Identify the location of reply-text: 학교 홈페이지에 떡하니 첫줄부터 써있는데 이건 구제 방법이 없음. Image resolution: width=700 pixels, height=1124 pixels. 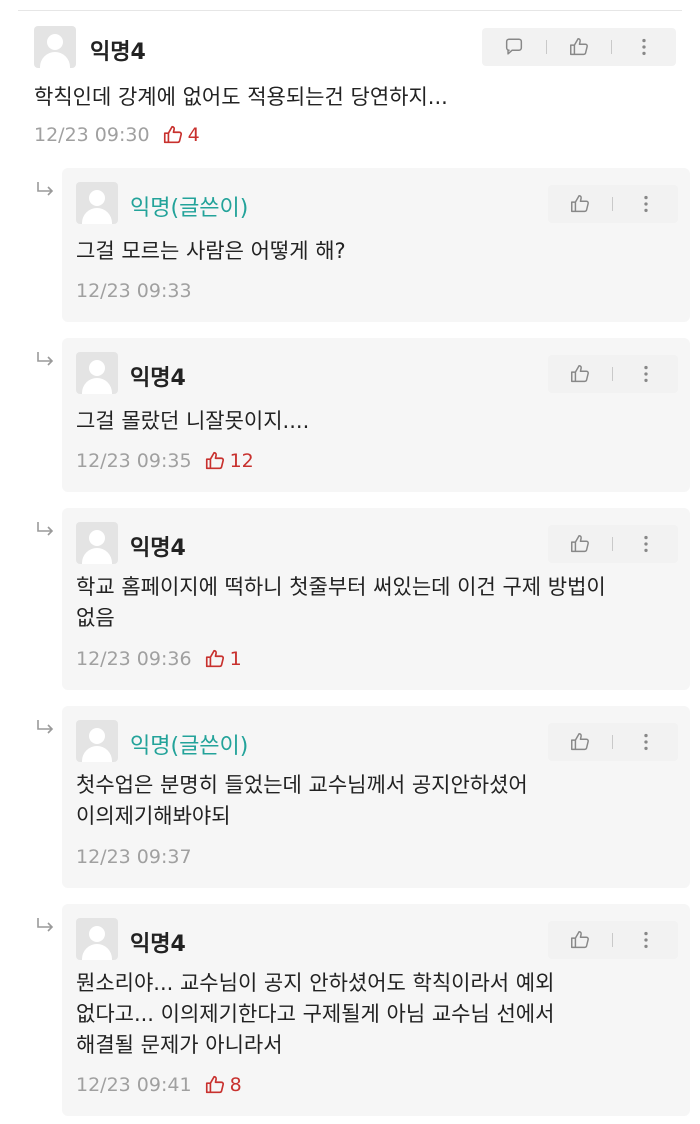
(341, 602).